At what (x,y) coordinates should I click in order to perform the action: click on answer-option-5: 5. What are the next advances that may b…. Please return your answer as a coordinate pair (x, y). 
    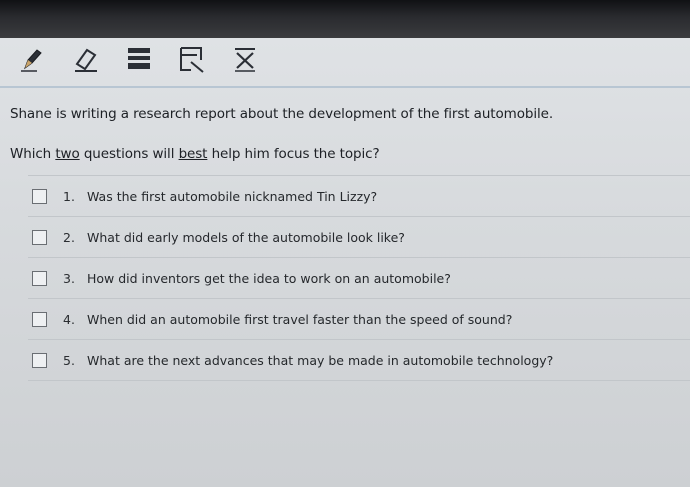
    Looking at the image, I should click on (359, 360).